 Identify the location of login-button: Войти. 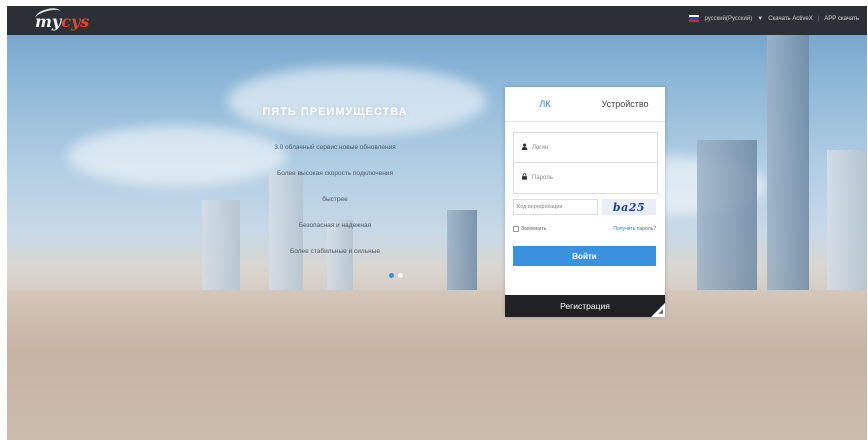
(584, 256).